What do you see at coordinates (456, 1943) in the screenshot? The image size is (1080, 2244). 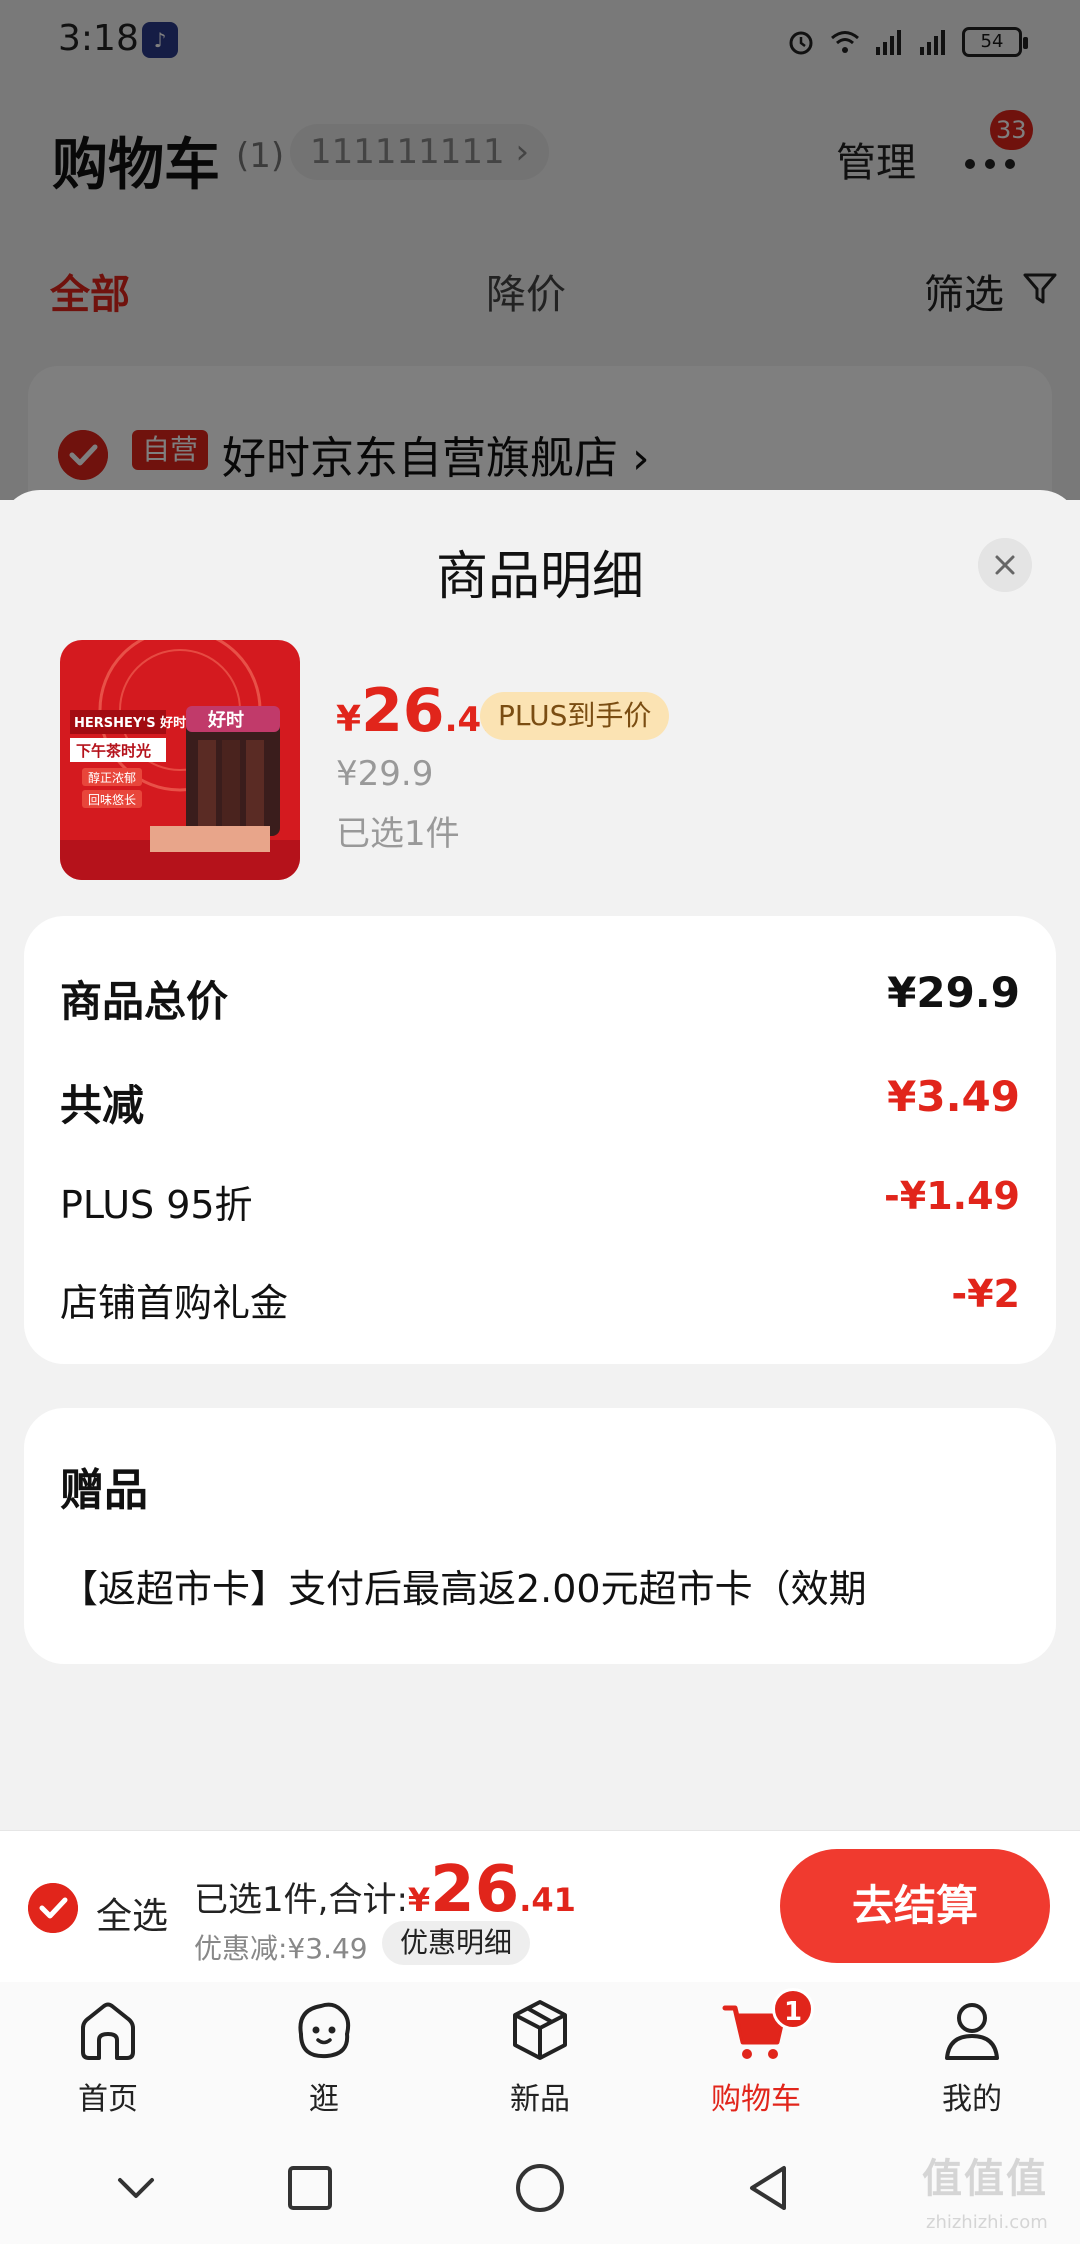 I see `discount-detail-button: 优惠明细` at bounding box center [456, 1943].